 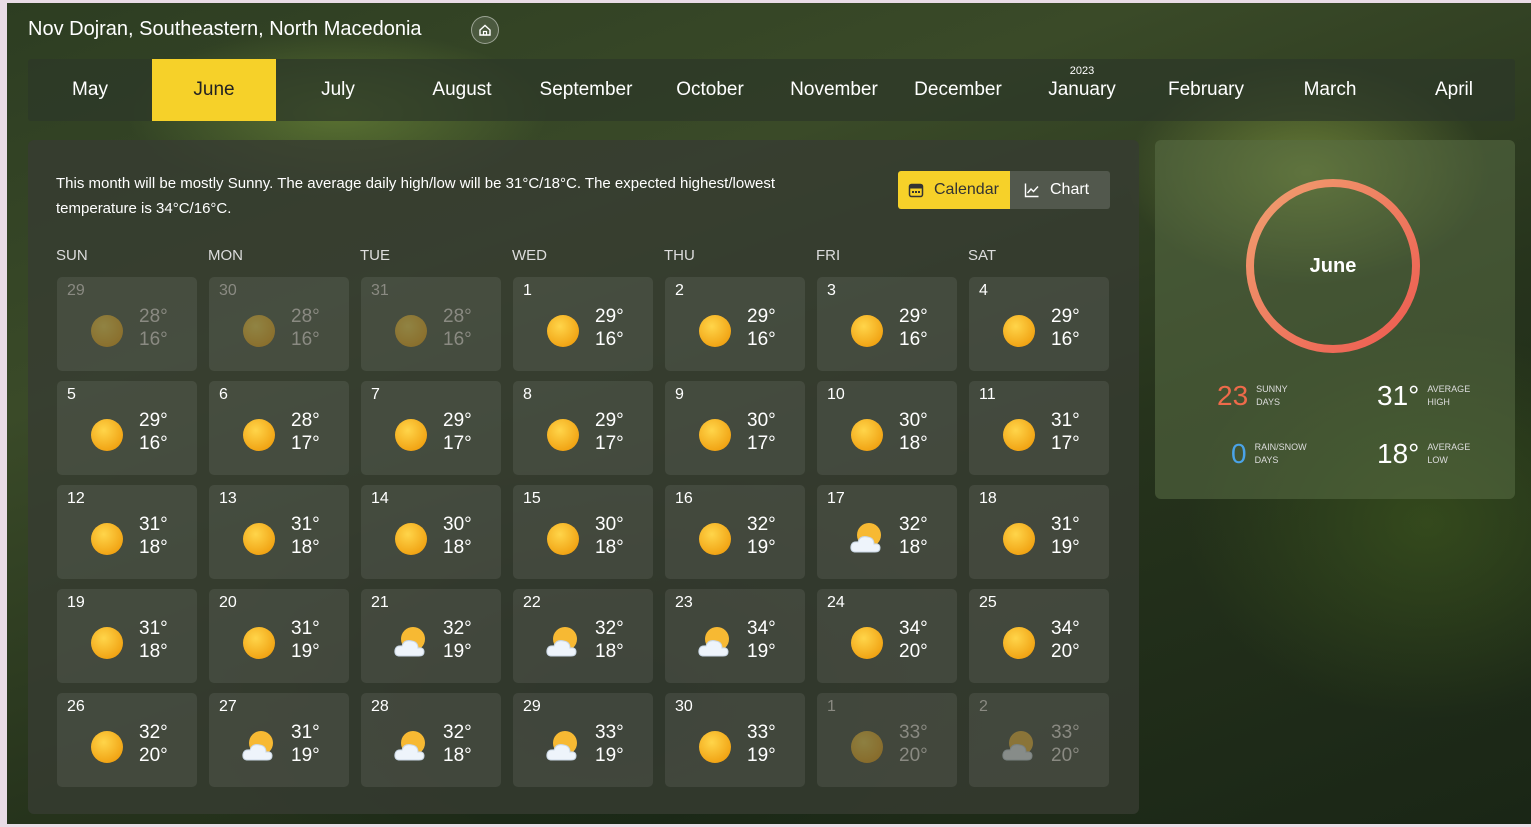 I want to click on month-tab-august: August, so click(x=462, y=90).